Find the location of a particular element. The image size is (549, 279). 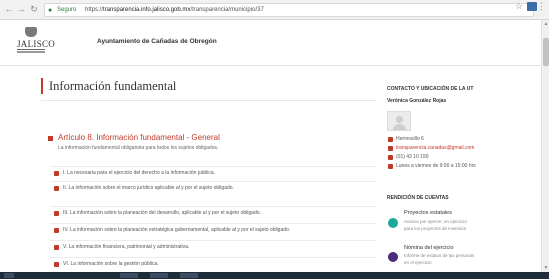

scroll-down-icon: ▼ is located at coordinates (545, 268).